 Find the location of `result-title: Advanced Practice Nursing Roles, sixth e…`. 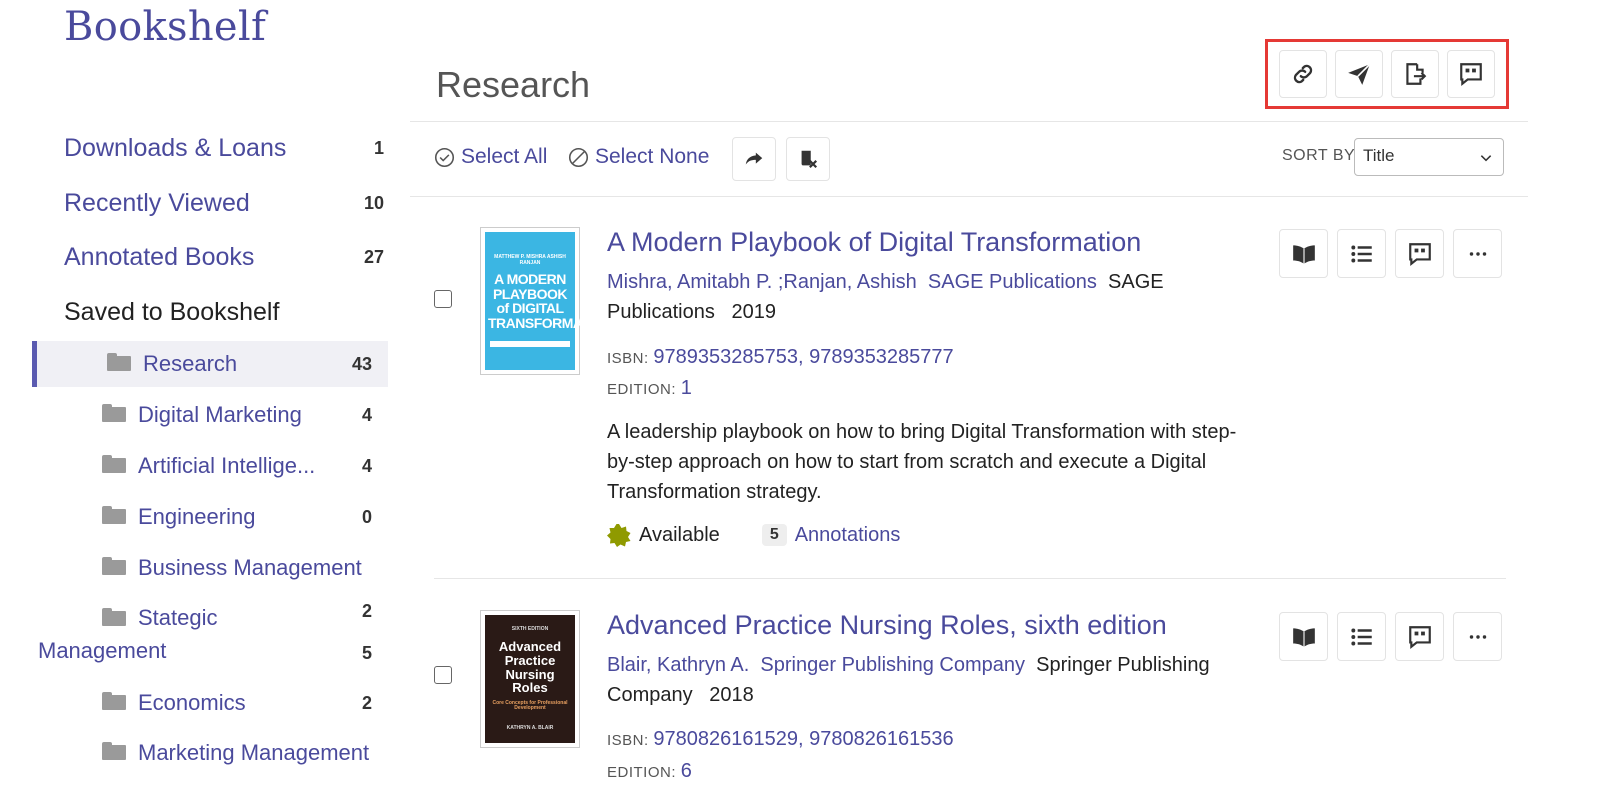

result-title: Advanced Practice Nursing Roles, sixth e… is located at coordinates (887, 625).